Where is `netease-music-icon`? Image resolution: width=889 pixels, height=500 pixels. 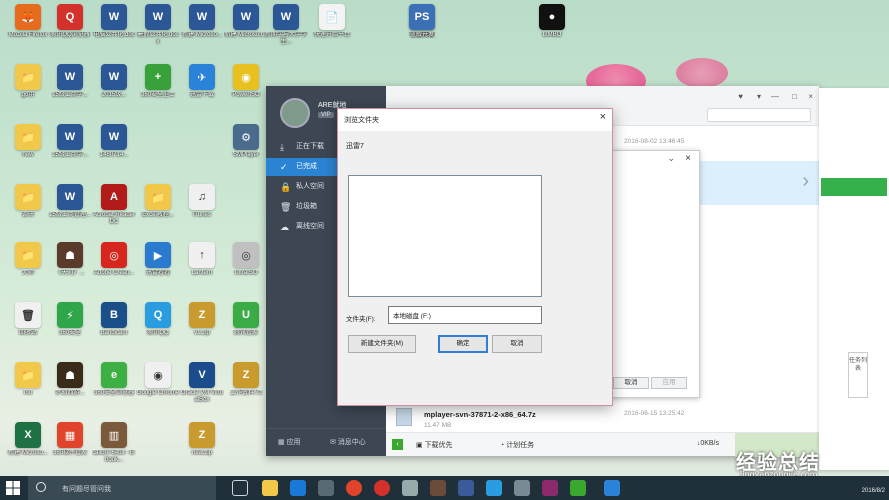
netease-music-icon is located at coordinates (382, 488).